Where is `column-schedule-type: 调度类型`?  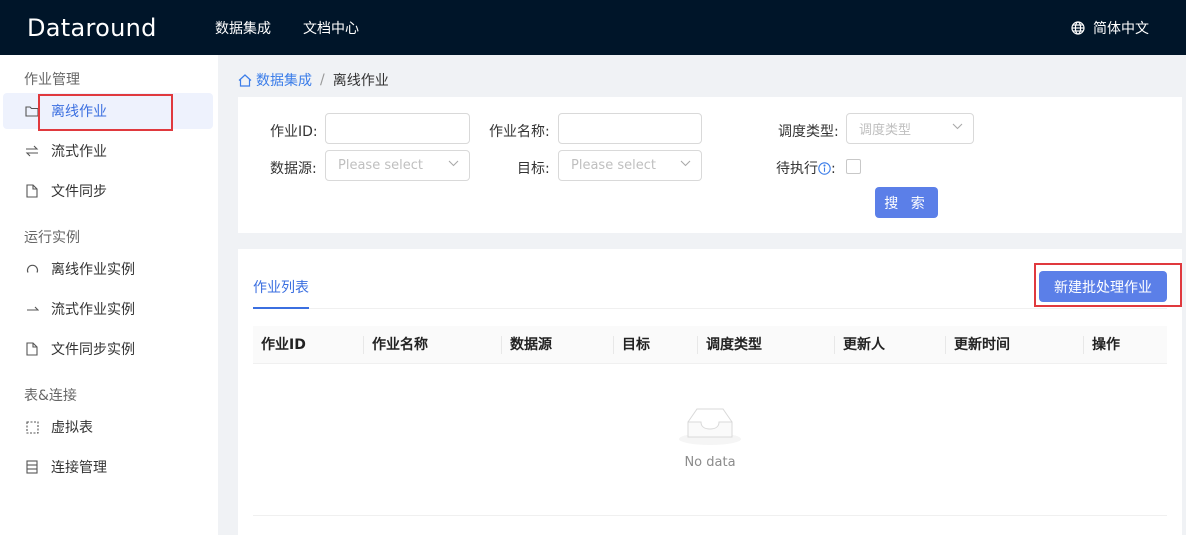 column-schedule-type: 调度类型 is located at coordinates (734, 345).